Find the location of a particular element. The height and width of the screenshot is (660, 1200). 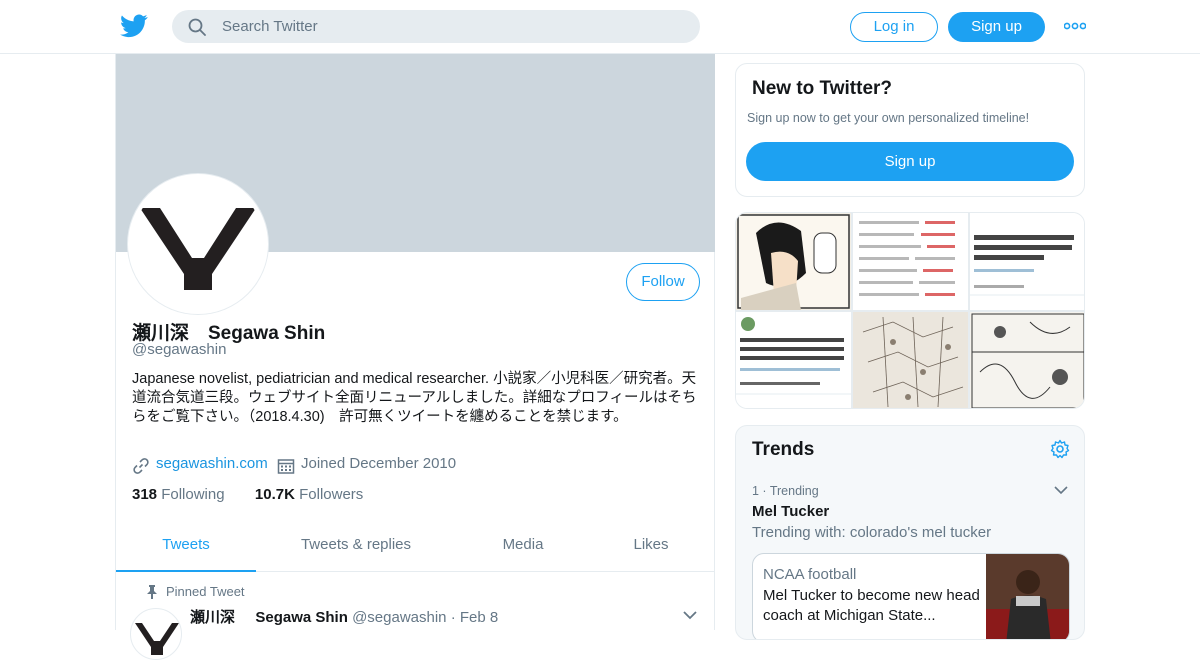

twitter-bird-icon is located at coordinates (134, 26).